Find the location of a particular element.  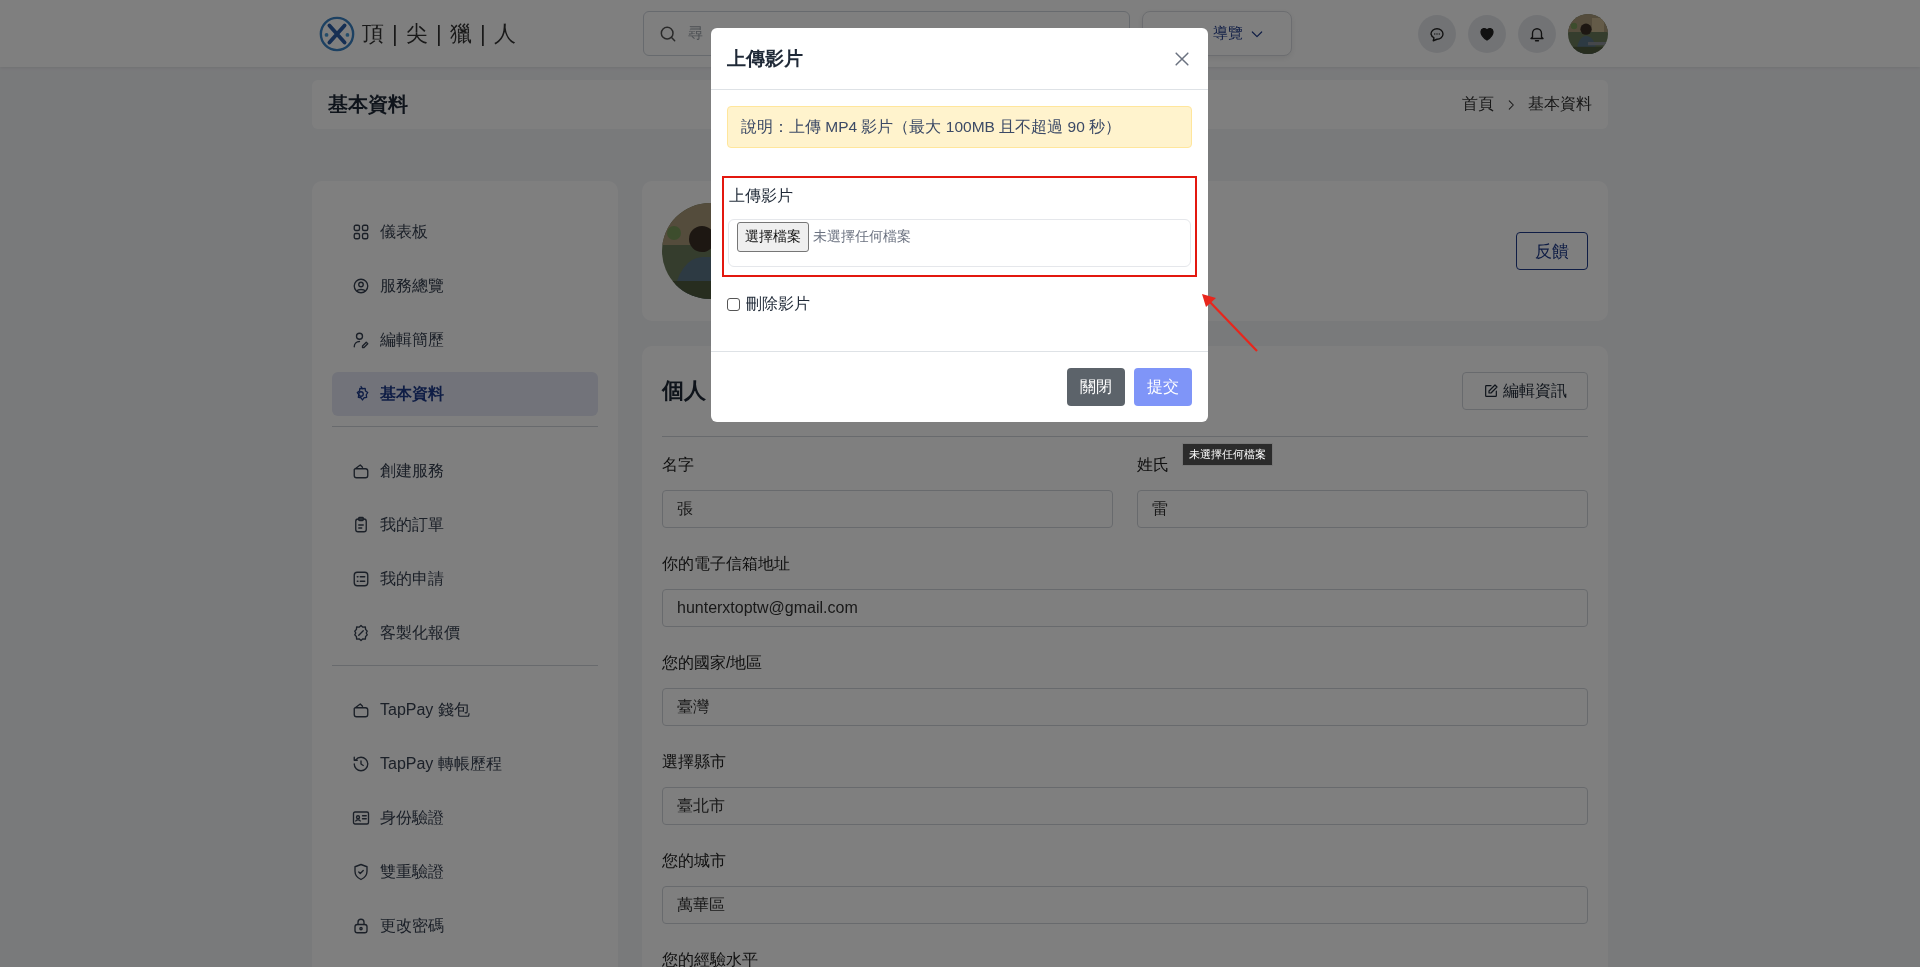

field-label: 上傳影片 is located at coordinates (761, 196).